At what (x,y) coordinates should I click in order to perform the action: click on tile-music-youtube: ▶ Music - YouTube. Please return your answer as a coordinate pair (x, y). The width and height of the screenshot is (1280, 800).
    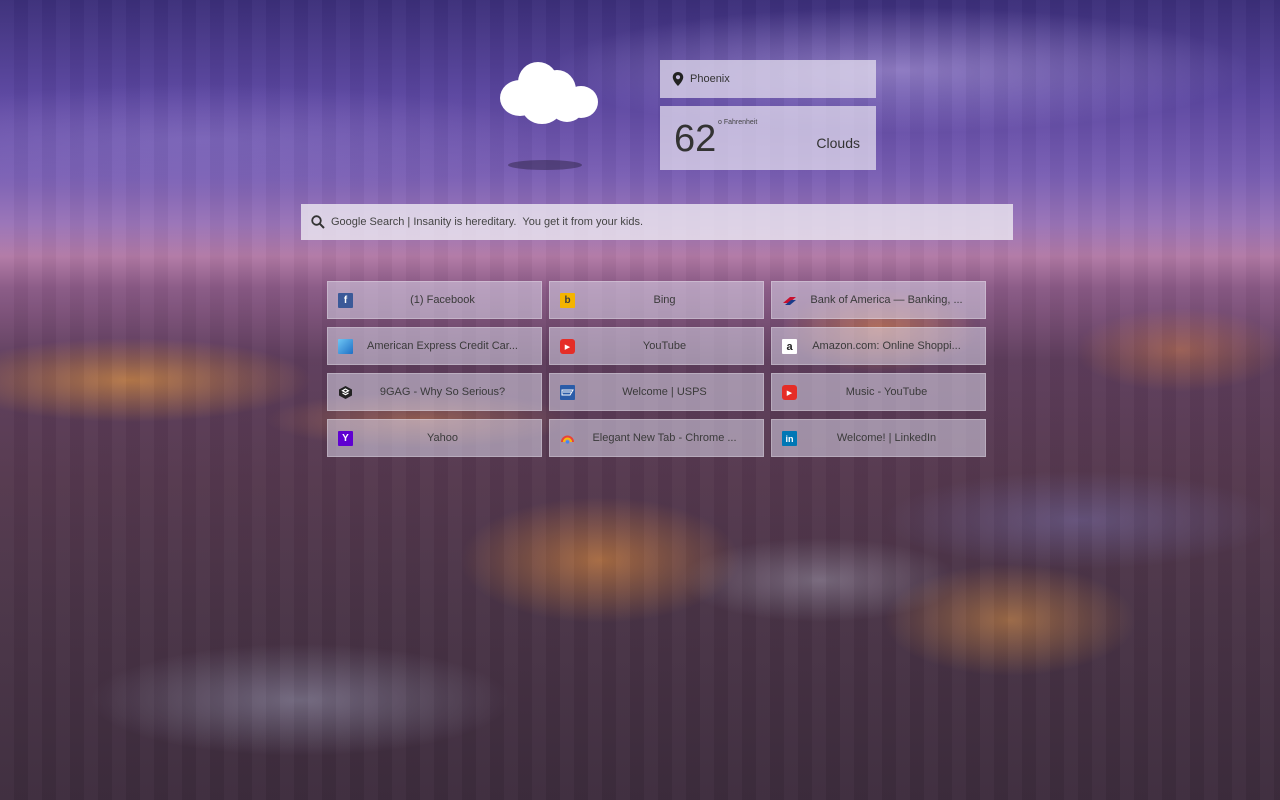
    Looking at the image, I should click on (878, 392).